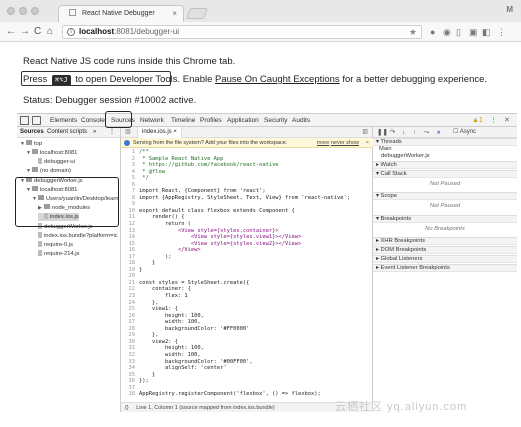 The image size is (521, 427). I want to click on xhr-breakpoints-section: ▸ XHR Breakpoints, so click(445, 241).